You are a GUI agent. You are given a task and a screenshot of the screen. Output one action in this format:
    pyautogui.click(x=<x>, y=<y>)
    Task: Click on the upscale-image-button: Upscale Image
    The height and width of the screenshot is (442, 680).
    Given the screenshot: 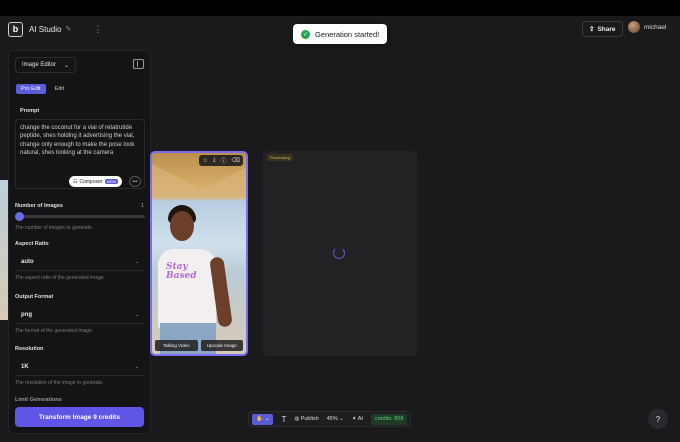 What is the action you would take?
    pyautogui.click(x=221, y=345)
    